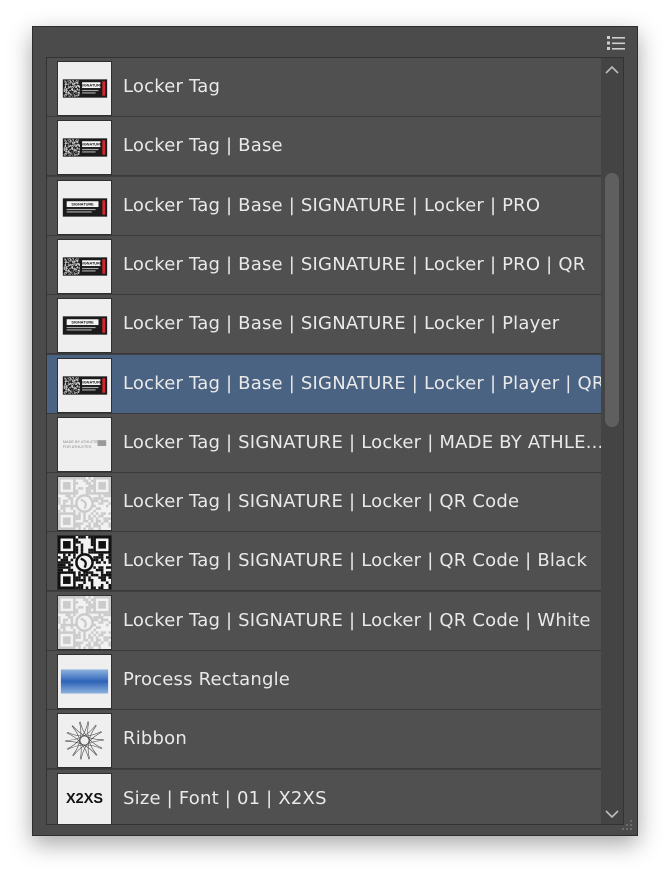 The image size is (670, 874). What do you see at coordinates (325, 87) in the screenshot?
I see `symbol-row: SIGNATURE Locker Tag` at bounding box center [325, 87].